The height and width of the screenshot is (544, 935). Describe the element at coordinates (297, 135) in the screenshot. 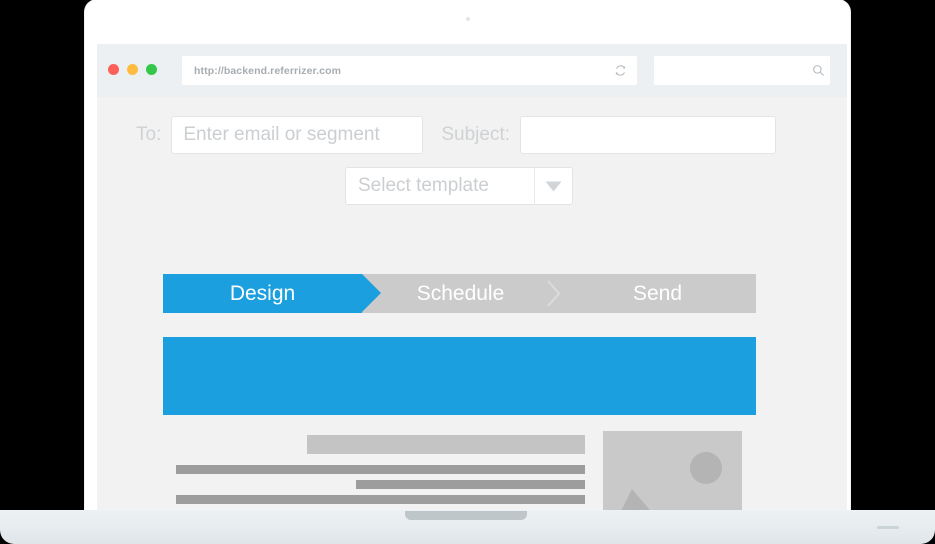

I see `to-input` at that location.